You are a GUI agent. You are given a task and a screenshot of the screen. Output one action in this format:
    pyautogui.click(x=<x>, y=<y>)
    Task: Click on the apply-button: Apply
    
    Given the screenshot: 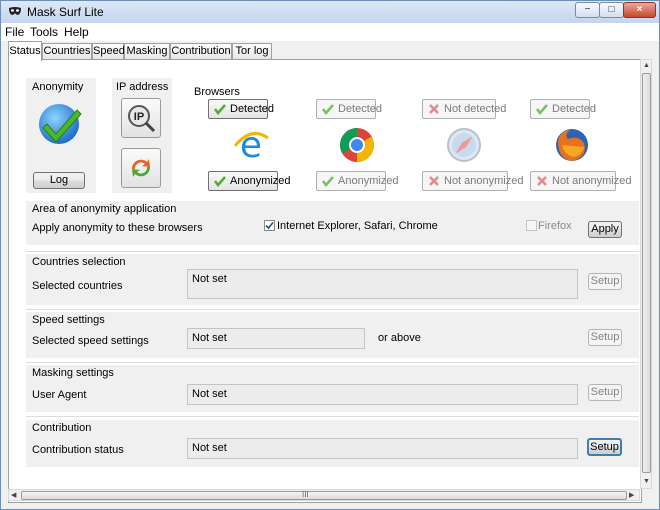 What is the action you would take?
    pyautogui.click(x=605, y=229)
    